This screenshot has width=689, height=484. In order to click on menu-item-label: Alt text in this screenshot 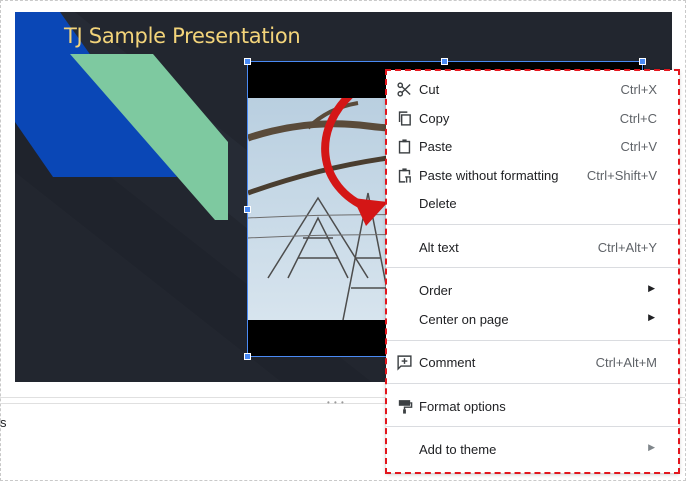, I will do `click(439, 247)`.